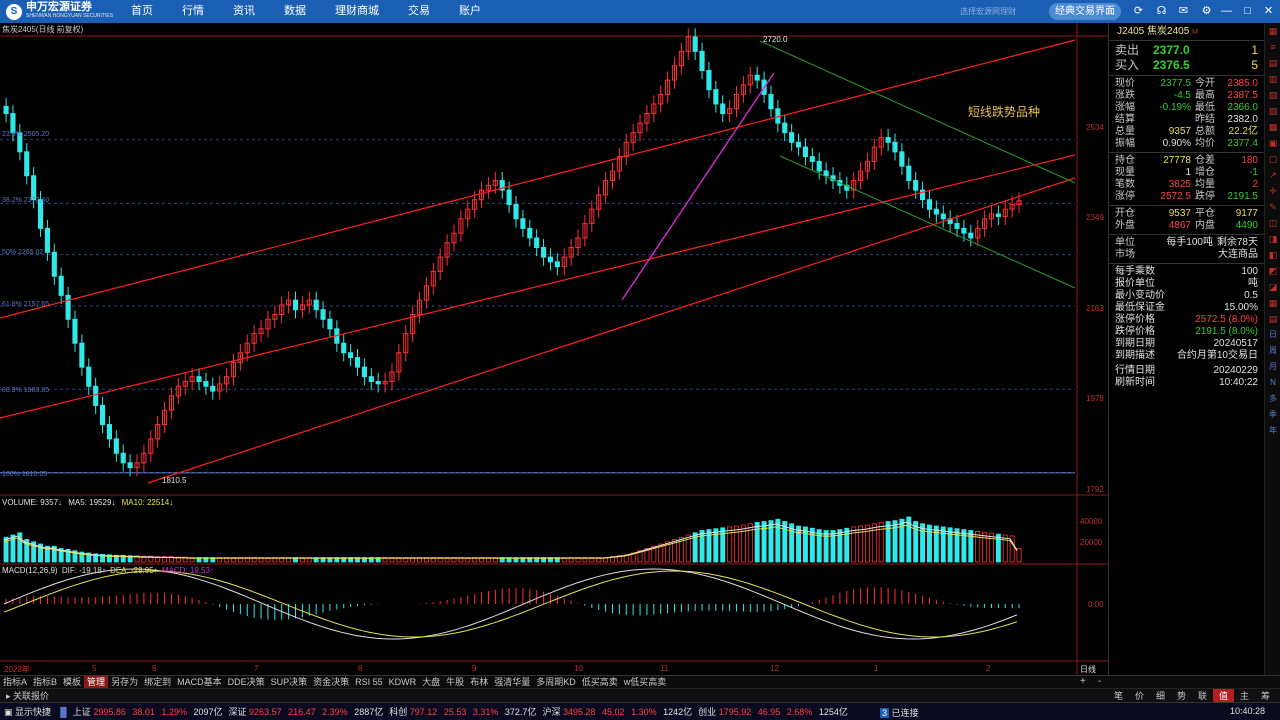  Describe the element at coordinates (617, 711) in the screenshot. I see `index-quote: 沪深 3495.28 45.02 1.30% 1242亿` at that location.